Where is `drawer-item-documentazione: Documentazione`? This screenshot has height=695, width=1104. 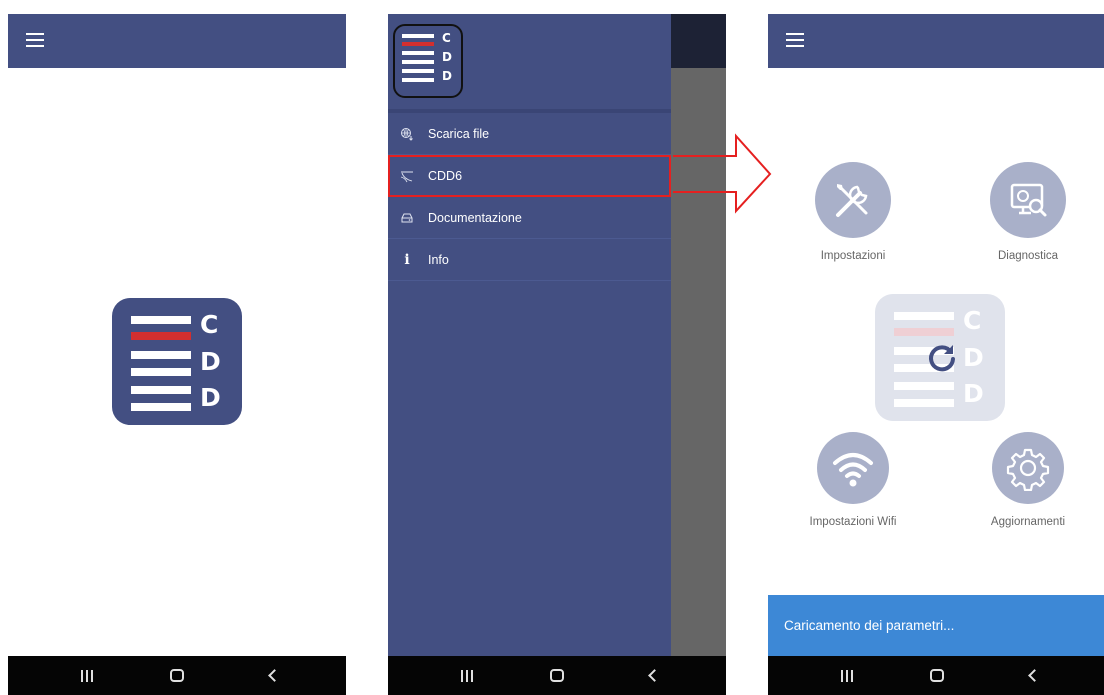
drawer-item-documentazione: Documentazione is located at coordinates (529, 218).